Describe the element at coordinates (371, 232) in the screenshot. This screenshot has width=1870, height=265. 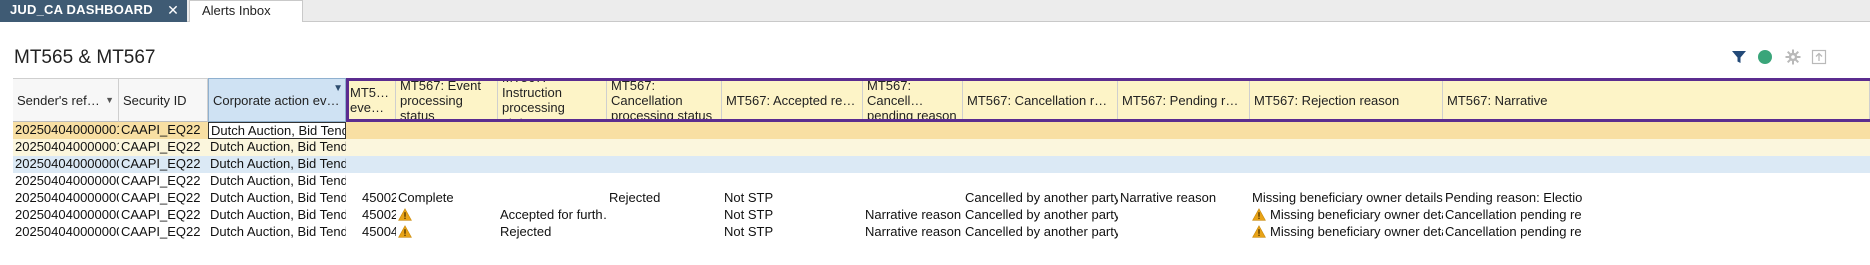
I see `cell-mt56-event: 45004` at that location.